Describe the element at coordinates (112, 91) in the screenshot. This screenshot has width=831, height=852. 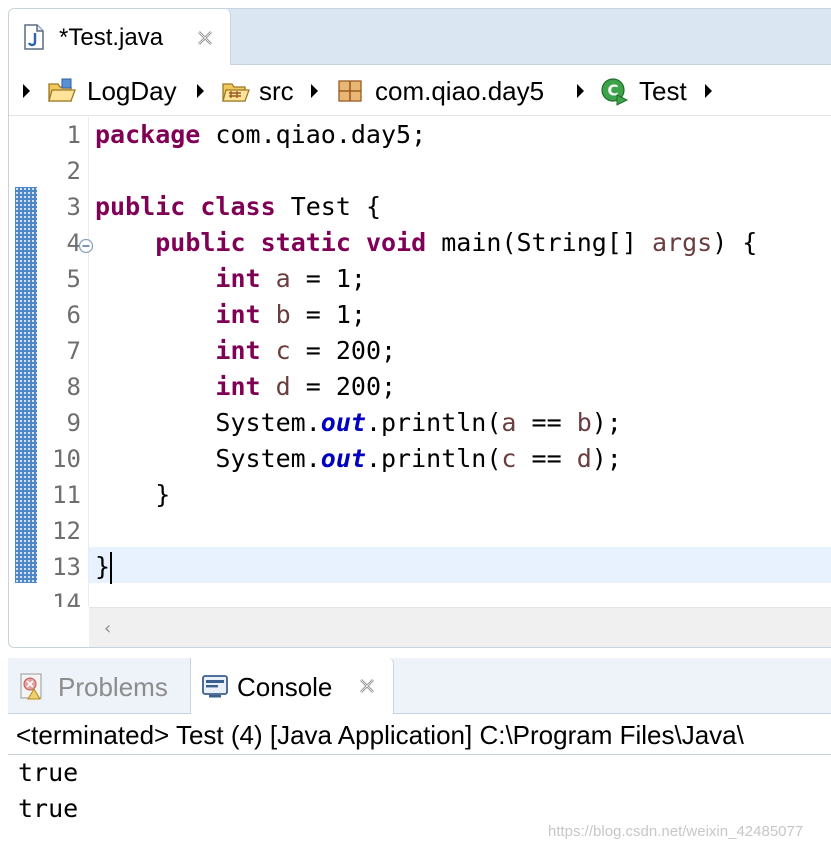
I see `breadcrumb-item-project: LogDay` at that location.